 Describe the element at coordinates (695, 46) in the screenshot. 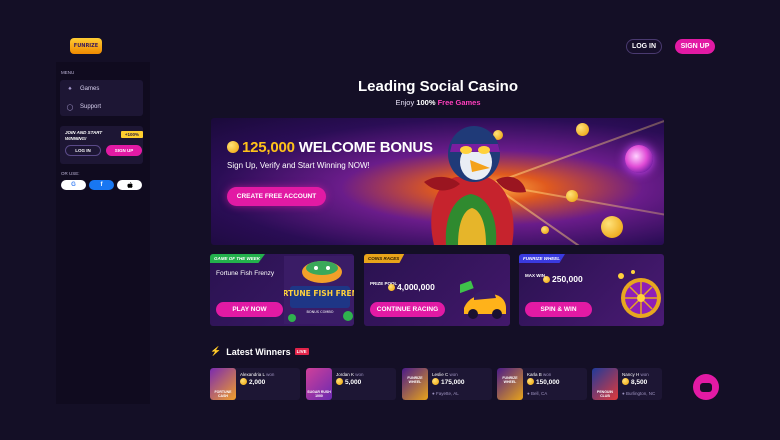

I see `signup-button: SIGN UP` at that location.